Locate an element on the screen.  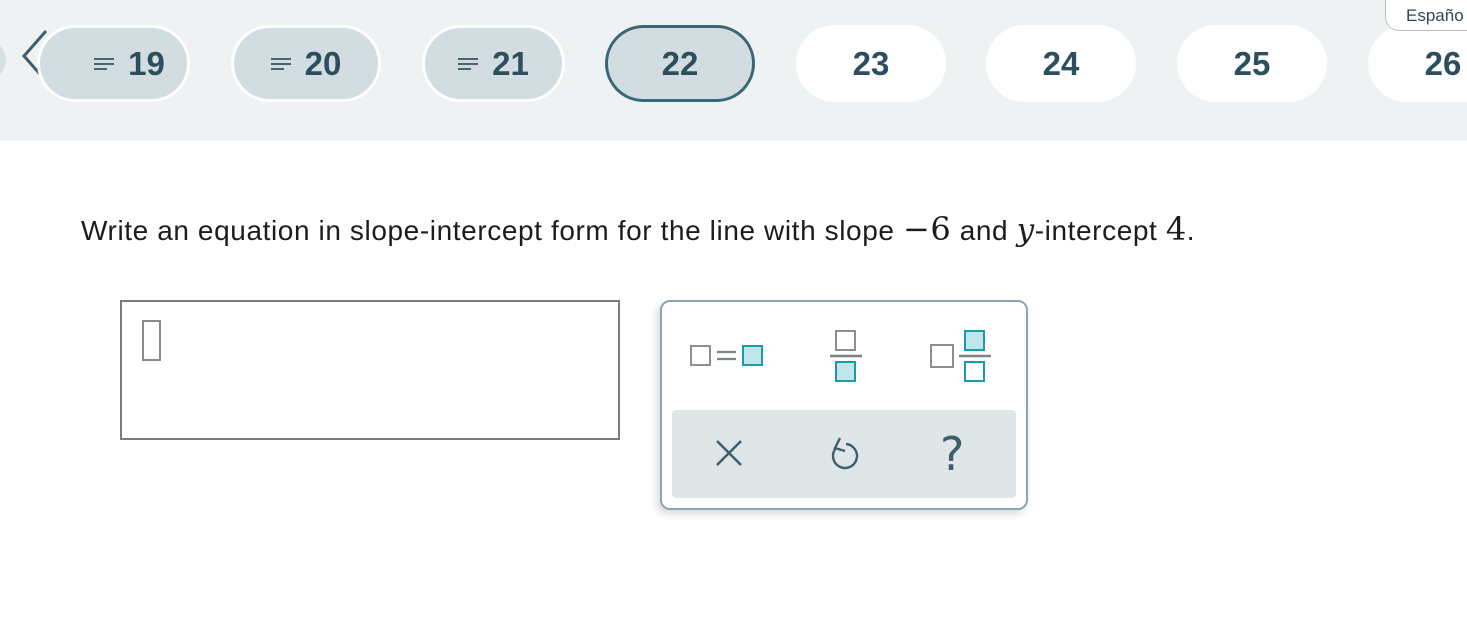
question-tab-20: 20 is located at coordinates (306, 63).